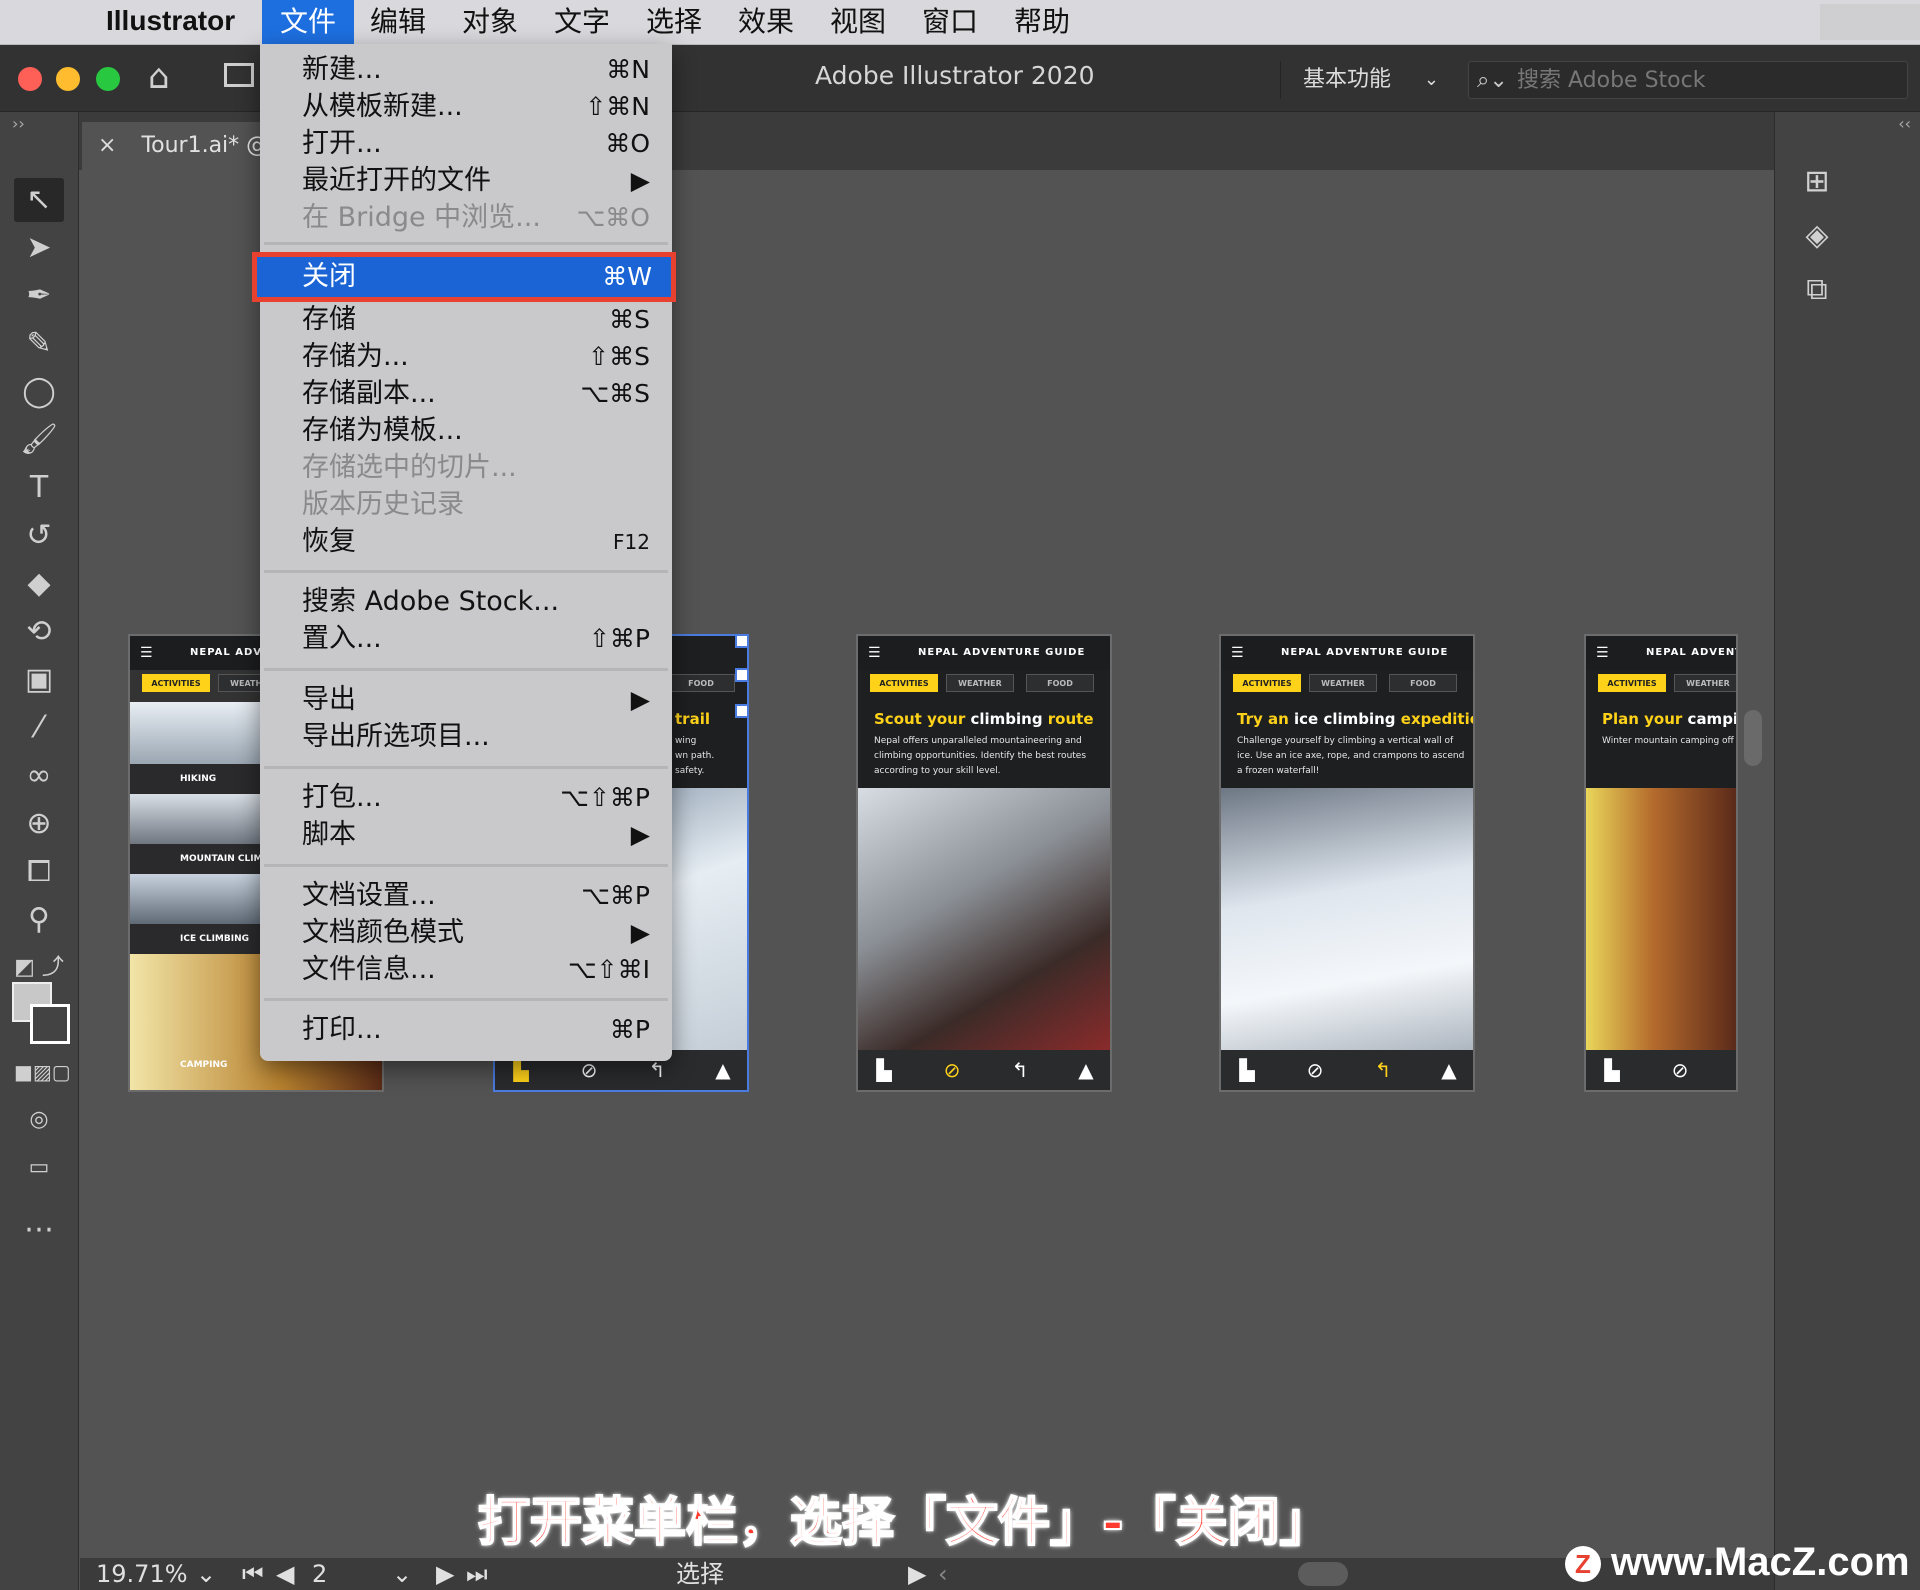  Describe the element at coordinates (1760, 1562) in the screenshot. I see `watermark-text: www.MacZ.com` at that location.